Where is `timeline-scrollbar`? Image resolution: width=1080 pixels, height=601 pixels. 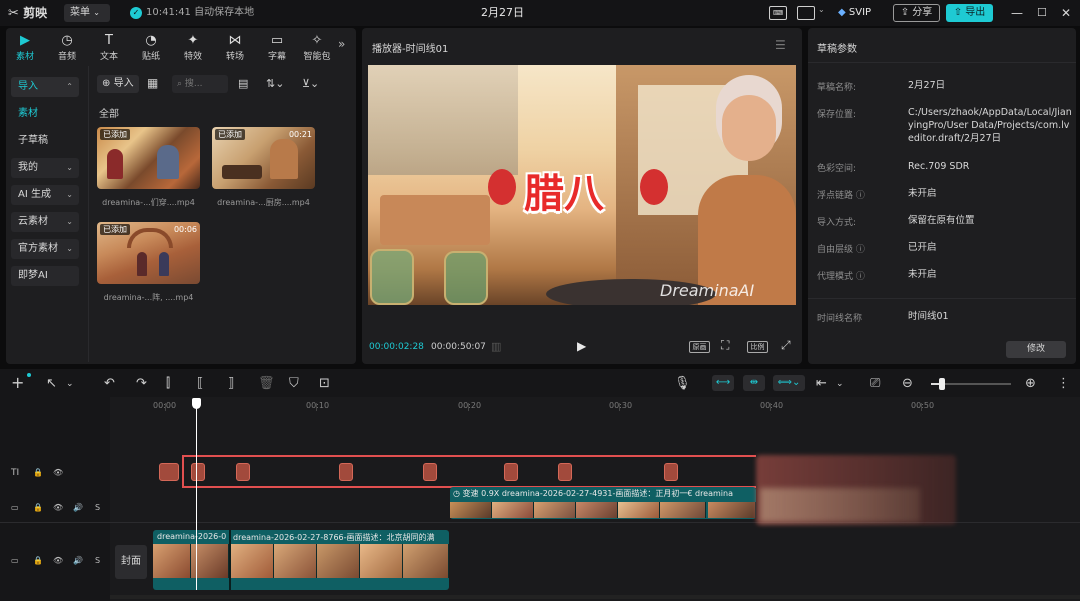 timeline-scrollbar is located at coordinates (595, 597).